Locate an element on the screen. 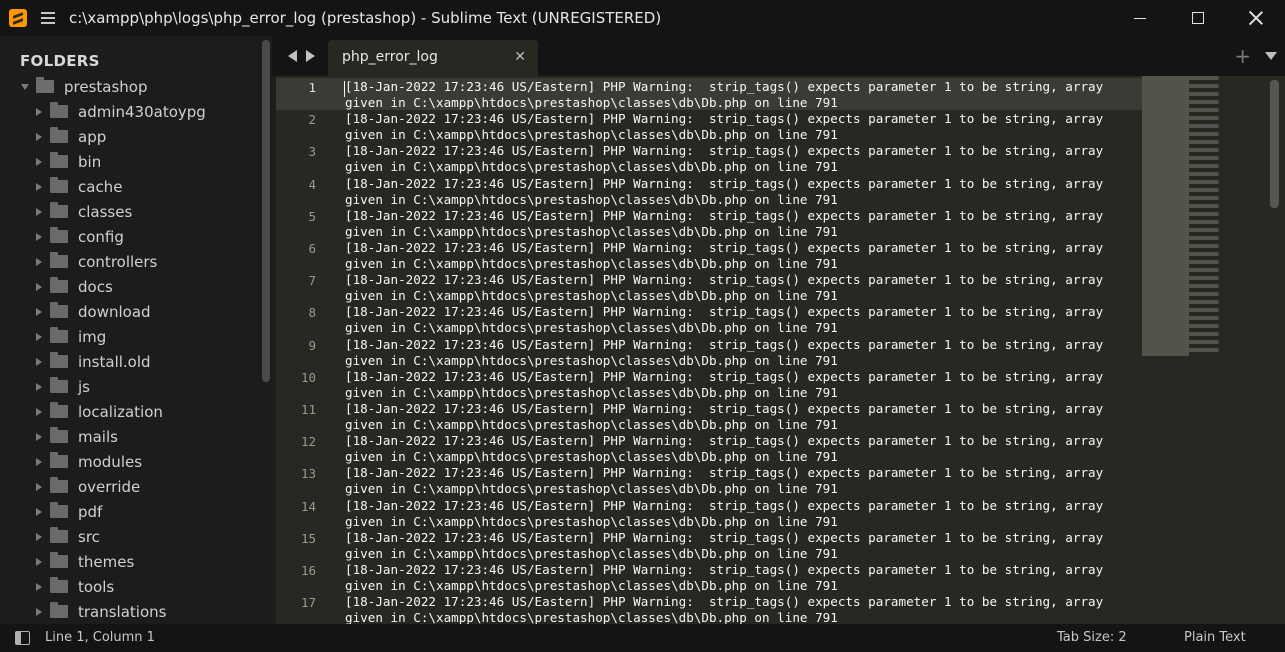 Image resolution: width=1285 pixels, height=652 pixels. cursor-position: Line 1, Column 1 is located at coordinates (100, 637).